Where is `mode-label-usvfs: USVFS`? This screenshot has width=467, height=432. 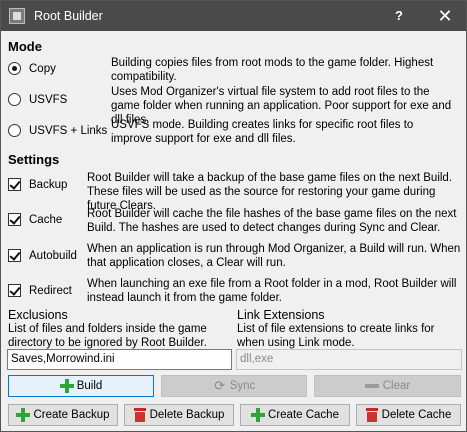 mode-label-usvfs: USVFS is located at coordinates (48, 99).